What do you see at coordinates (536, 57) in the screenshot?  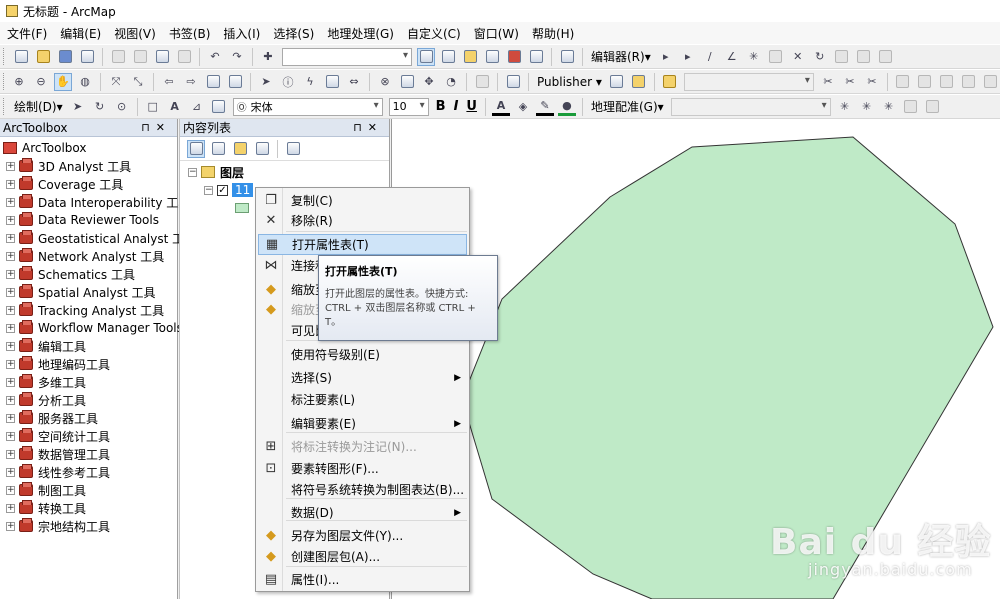 I see `python-icon` at bounding box center [536, 57].